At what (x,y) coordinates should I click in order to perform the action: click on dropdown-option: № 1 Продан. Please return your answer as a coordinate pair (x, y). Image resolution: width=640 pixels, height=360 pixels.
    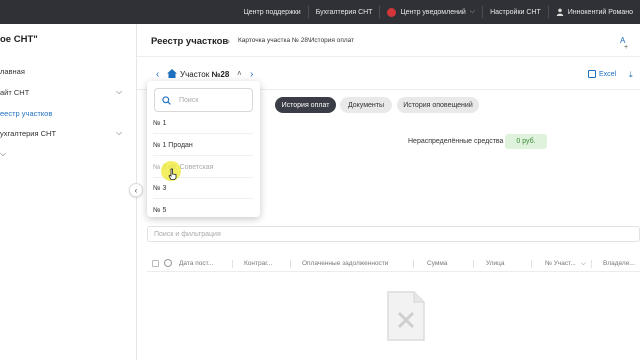
    Looking at the image, I should click on (173, 145).